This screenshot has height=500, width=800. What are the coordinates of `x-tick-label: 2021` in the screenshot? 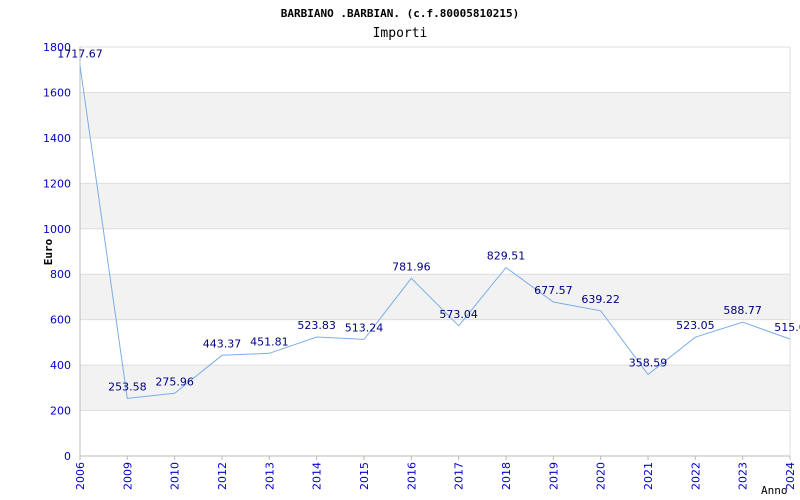 It's located at (648, 476).